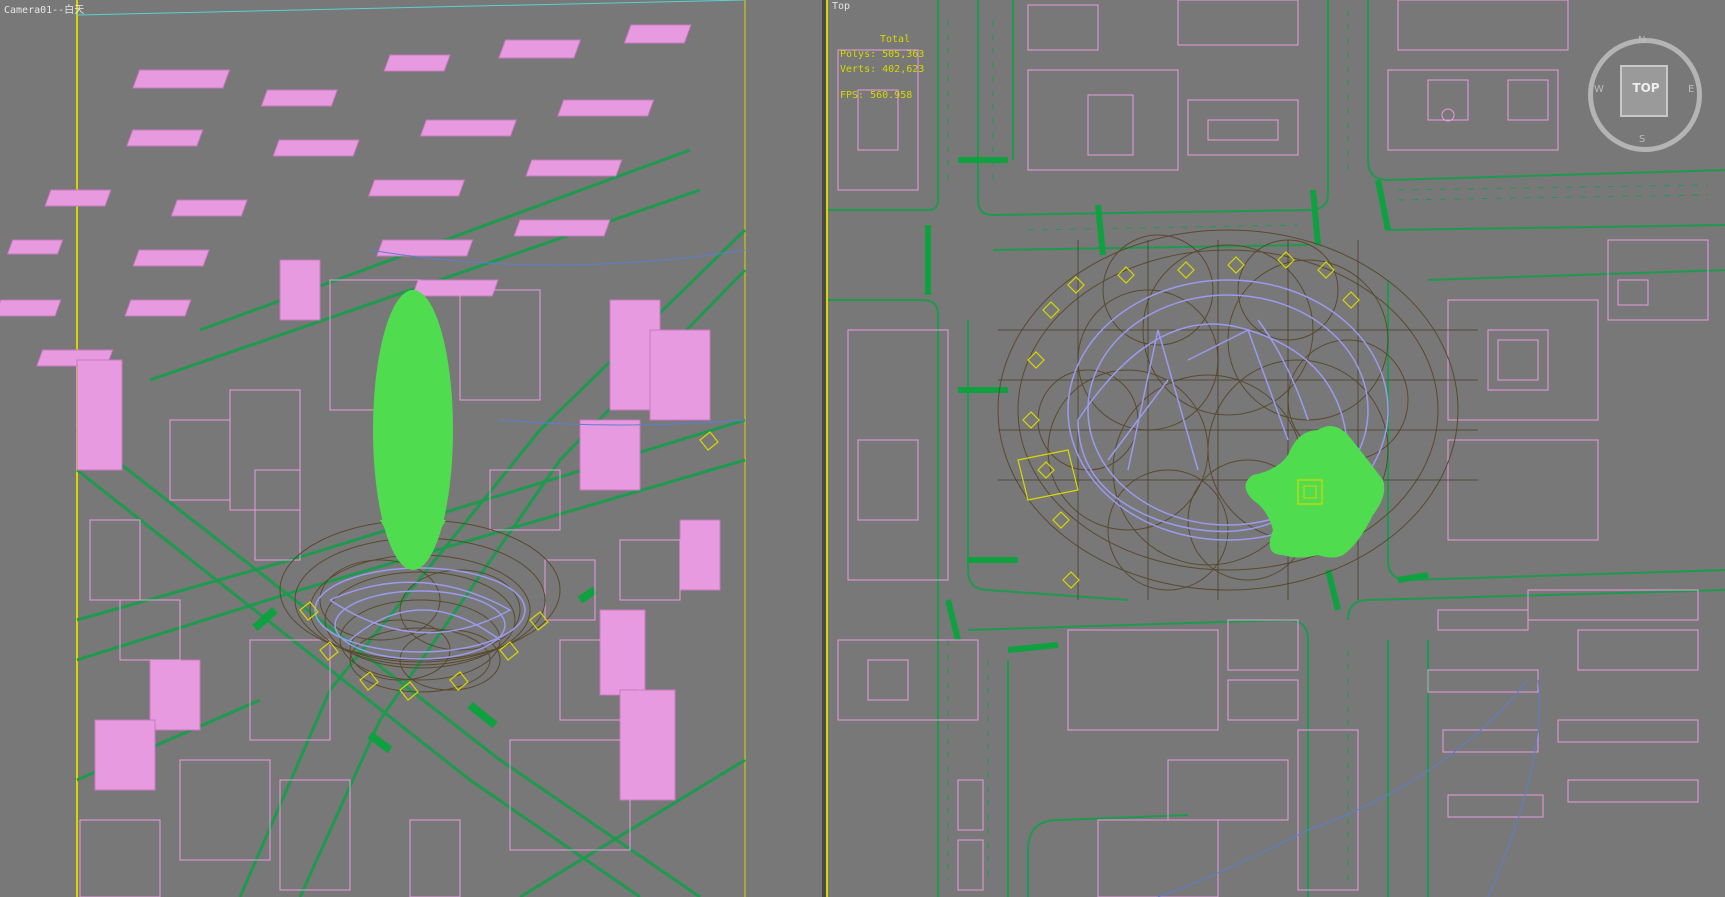 Image resolution: width=1725 pixels, height=897 pixels. I want to click on stats-polys: Polys: 505,363, so click(882, 54).